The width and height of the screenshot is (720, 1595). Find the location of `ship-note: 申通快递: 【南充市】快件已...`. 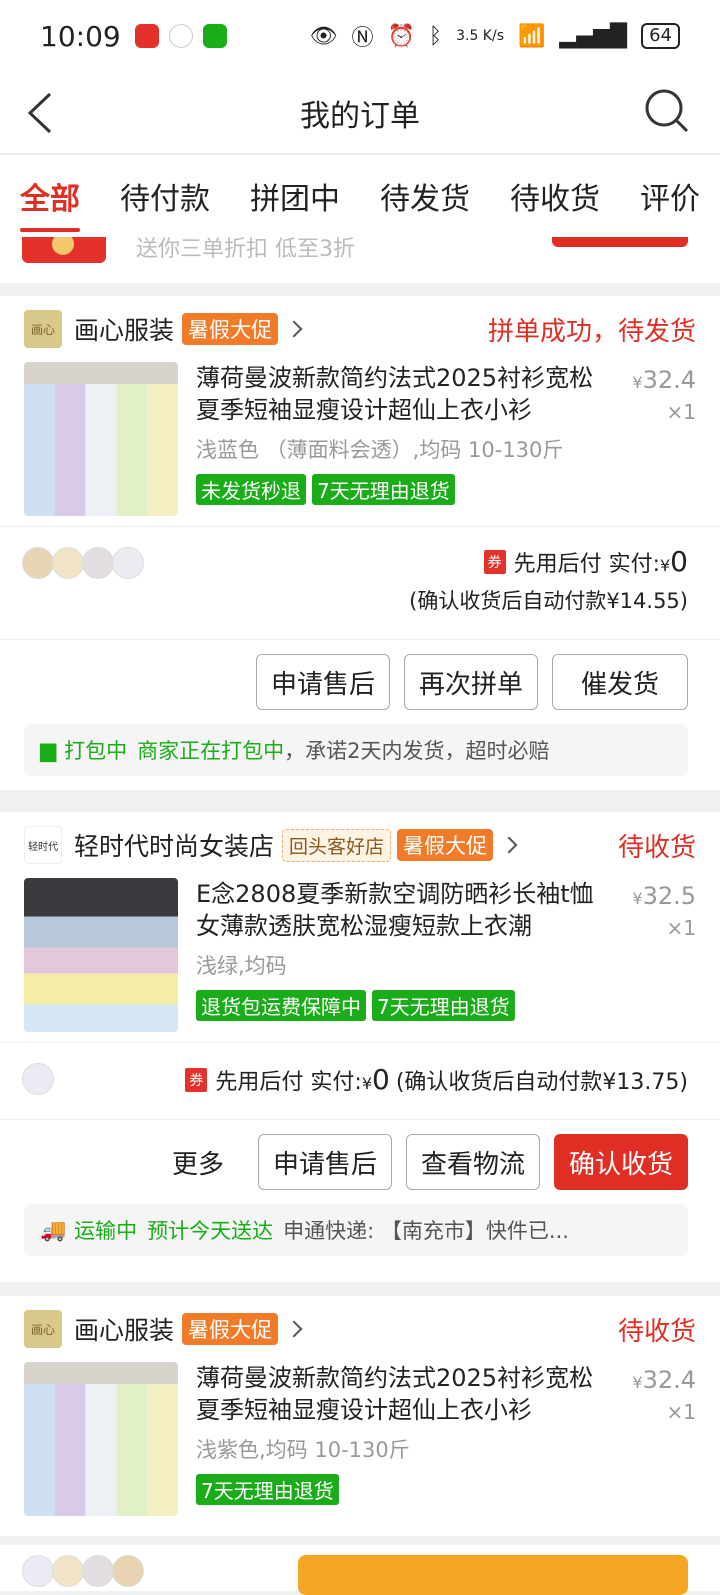

ship-note: 申通快递: 【南充市】快件已... is located at coordinates (426, 1231).